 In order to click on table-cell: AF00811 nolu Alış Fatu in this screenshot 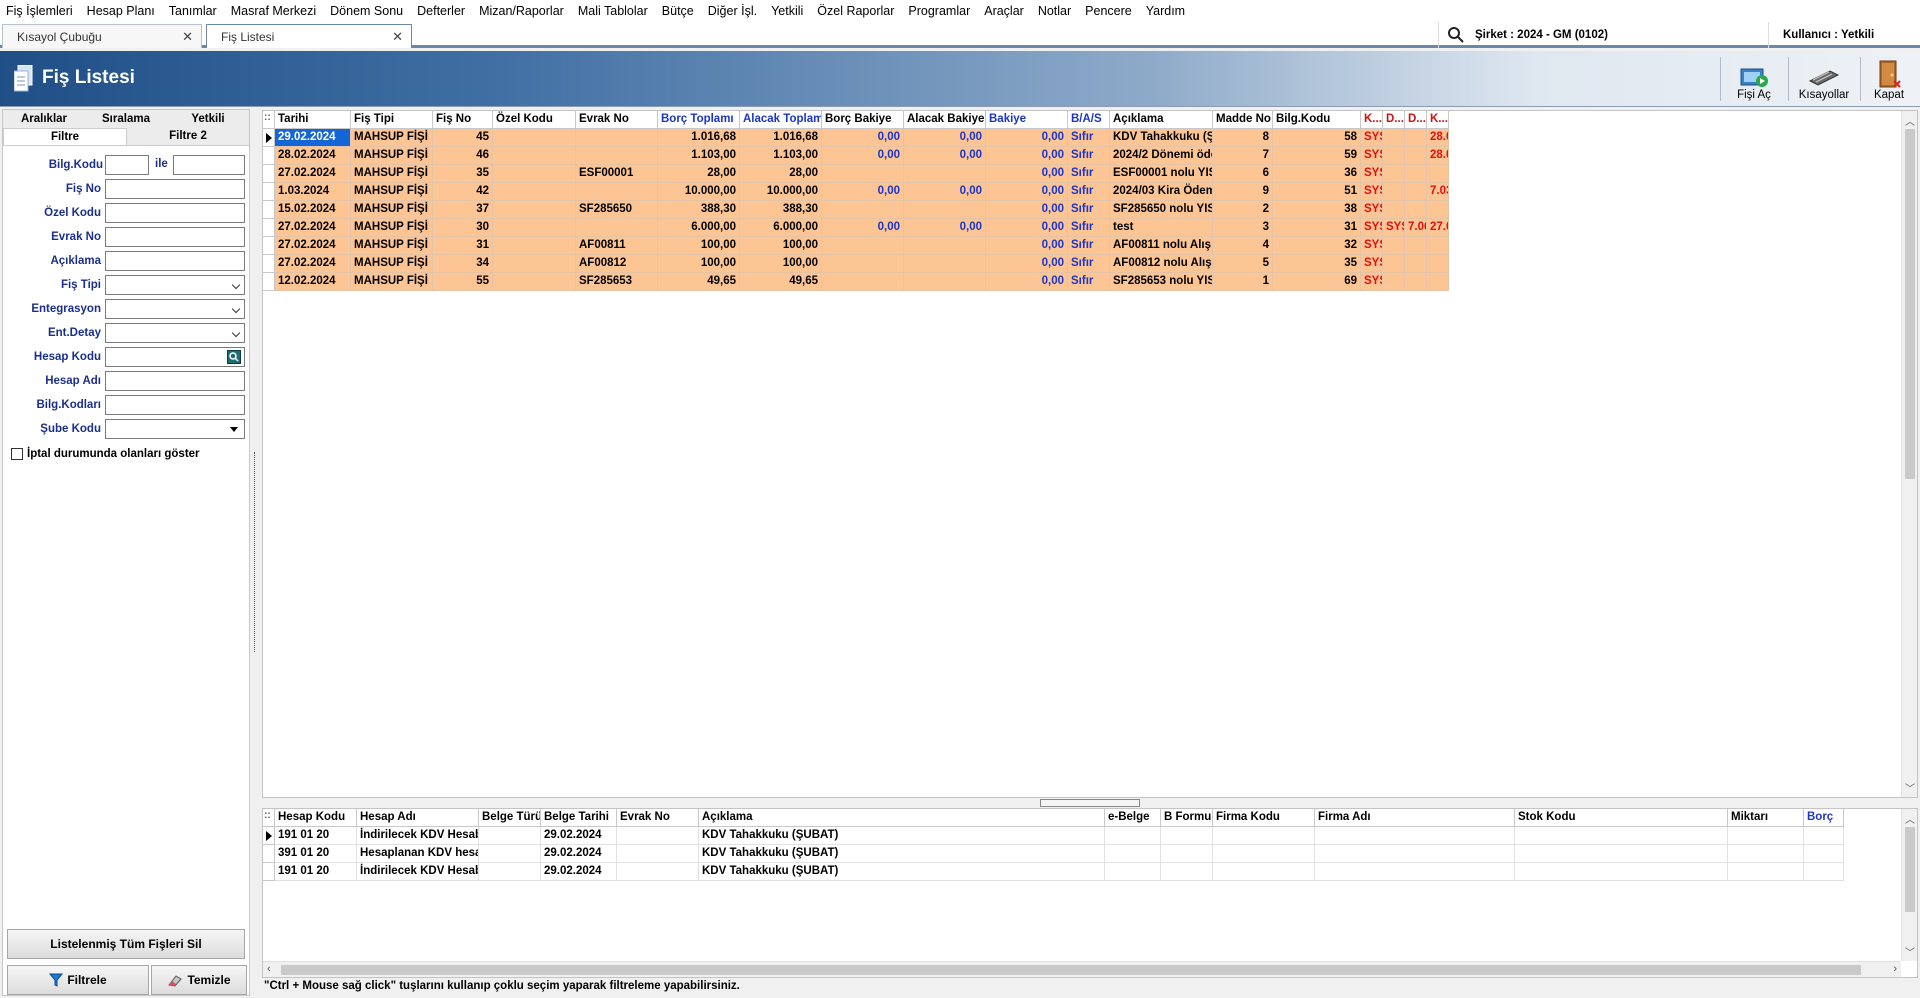, I will do `click(1161, 246)`.